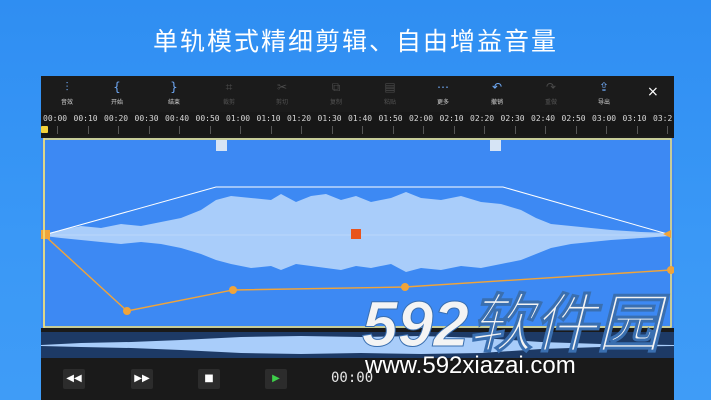  Describe the element at coordinates (451, 118) in the screenshot. I see `timeline-tick-label: 02:10` at that location.